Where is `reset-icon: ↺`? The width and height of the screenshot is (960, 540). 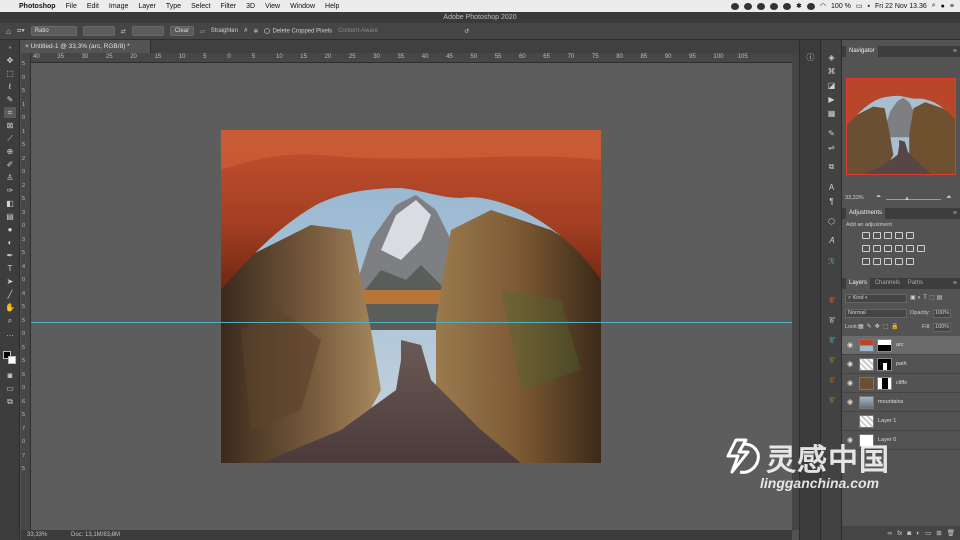
reset-icon: ↺ is located at coordinates (466, 31).